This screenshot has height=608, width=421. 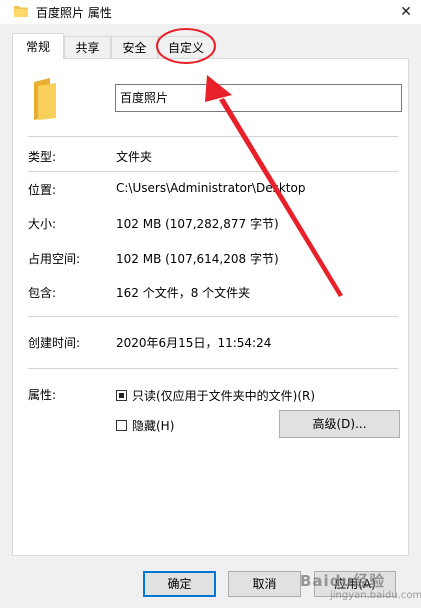 I want to click on watermark: Baidu经验, so click(x=343, y=581).